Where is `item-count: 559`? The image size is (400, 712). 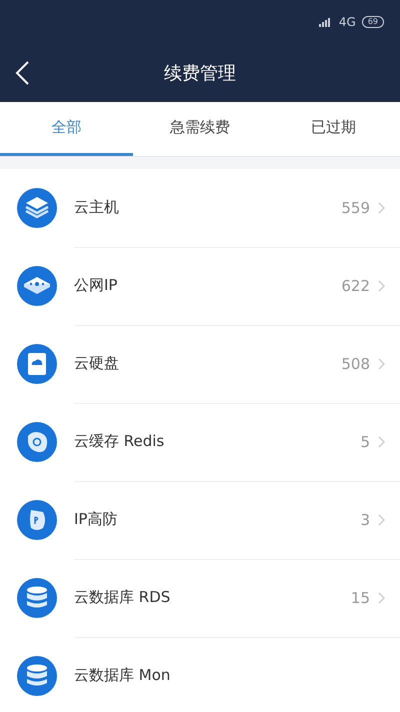 item-count: 559 is located at coordinates (355, 207).